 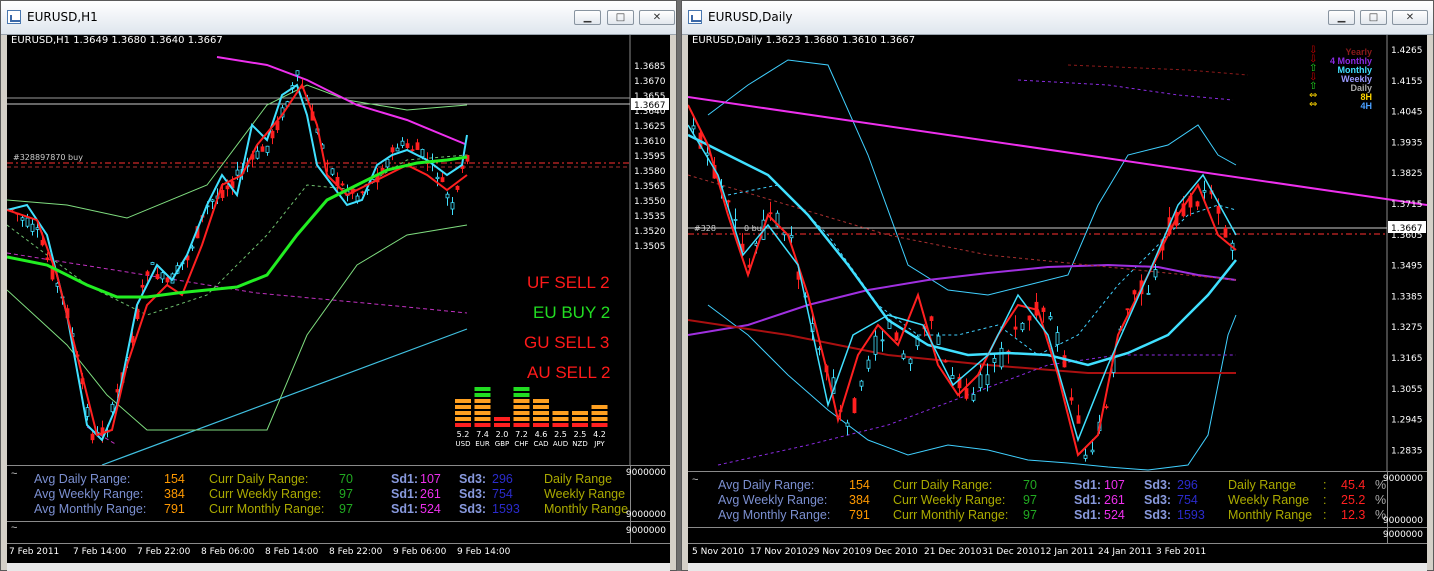 What do you see at coordinates (599, 444) in the screenshot?
I see `strength-currency: JPY` at bounding box center [599, 444].